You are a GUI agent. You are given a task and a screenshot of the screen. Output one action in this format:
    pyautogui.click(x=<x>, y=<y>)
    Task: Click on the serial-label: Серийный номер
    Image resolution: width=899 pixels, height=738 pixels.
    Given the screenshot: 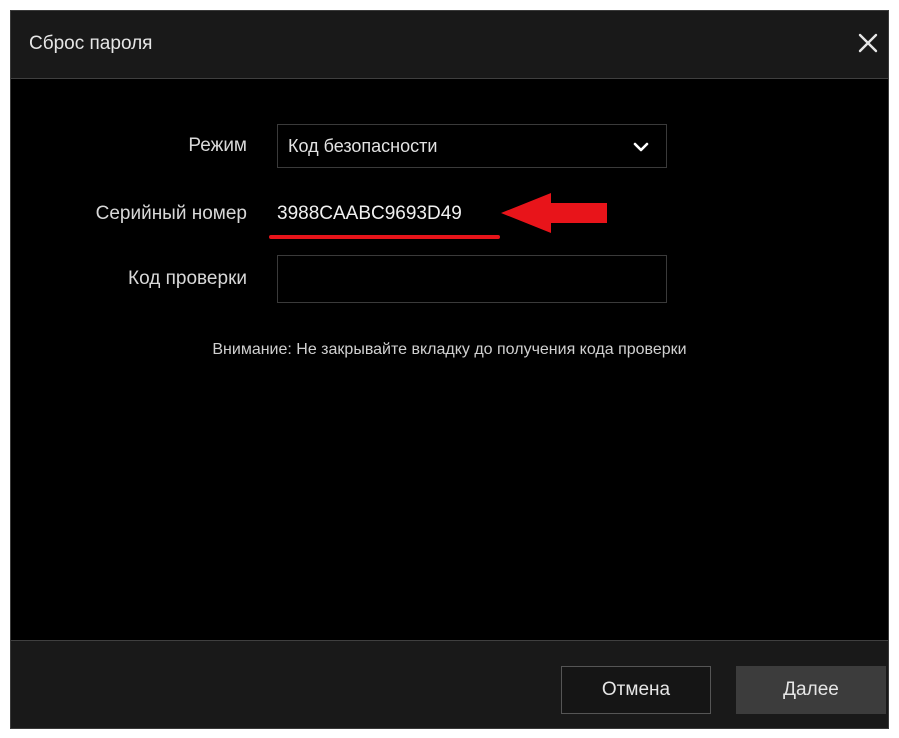 What is the action you would take?
    pyautogui.click(x=171, y=213)
    